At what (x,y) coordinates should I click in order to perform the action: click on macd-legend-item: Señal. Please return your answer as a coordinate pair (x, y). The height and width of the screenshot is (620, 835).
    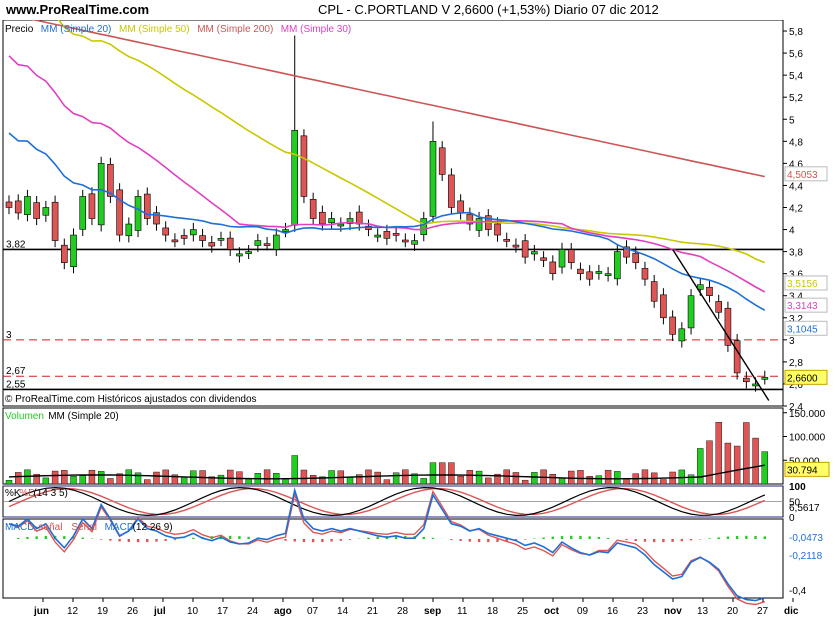
    Looking at the image, I should click on (84, 527).